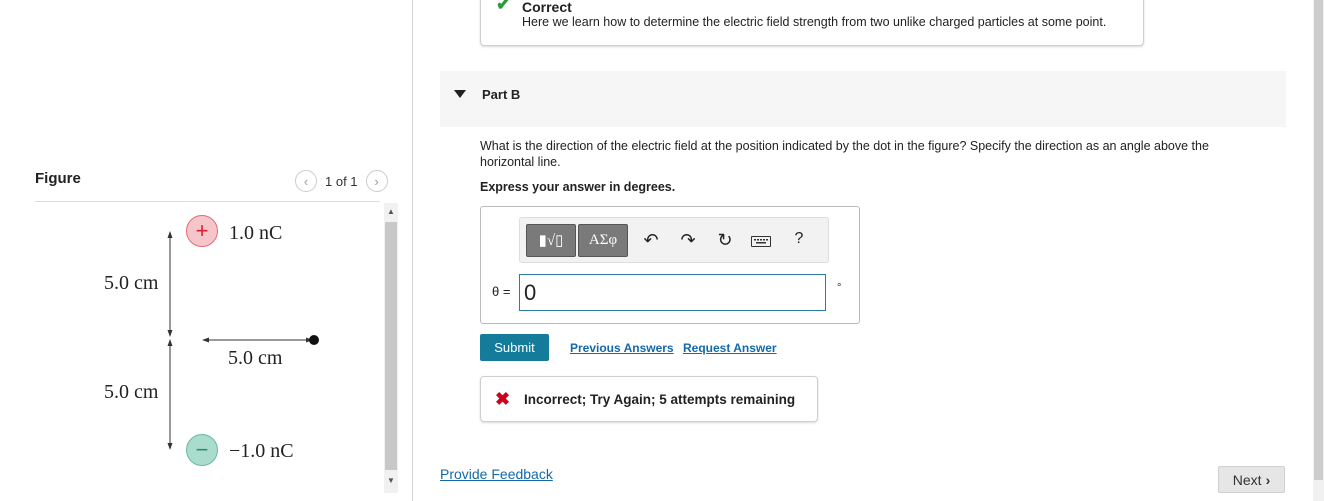  I want to click on pager-label: 1 of 1, so click(341, 181).